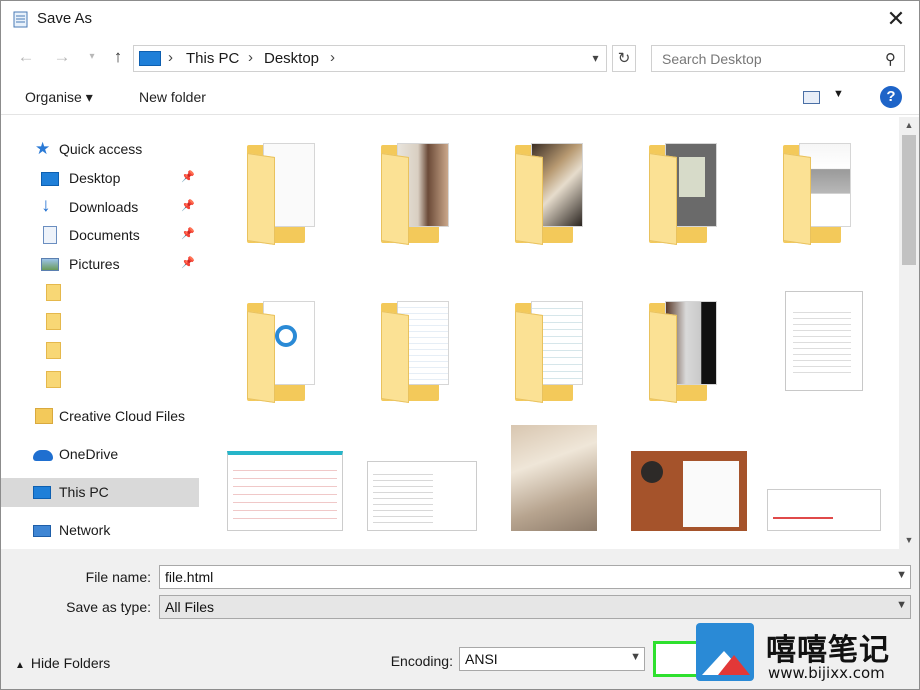 Image resolution: width=920 pixels, height=690 pixels. I want to click on chevron-up-icon: ▲, so click(20, 665).